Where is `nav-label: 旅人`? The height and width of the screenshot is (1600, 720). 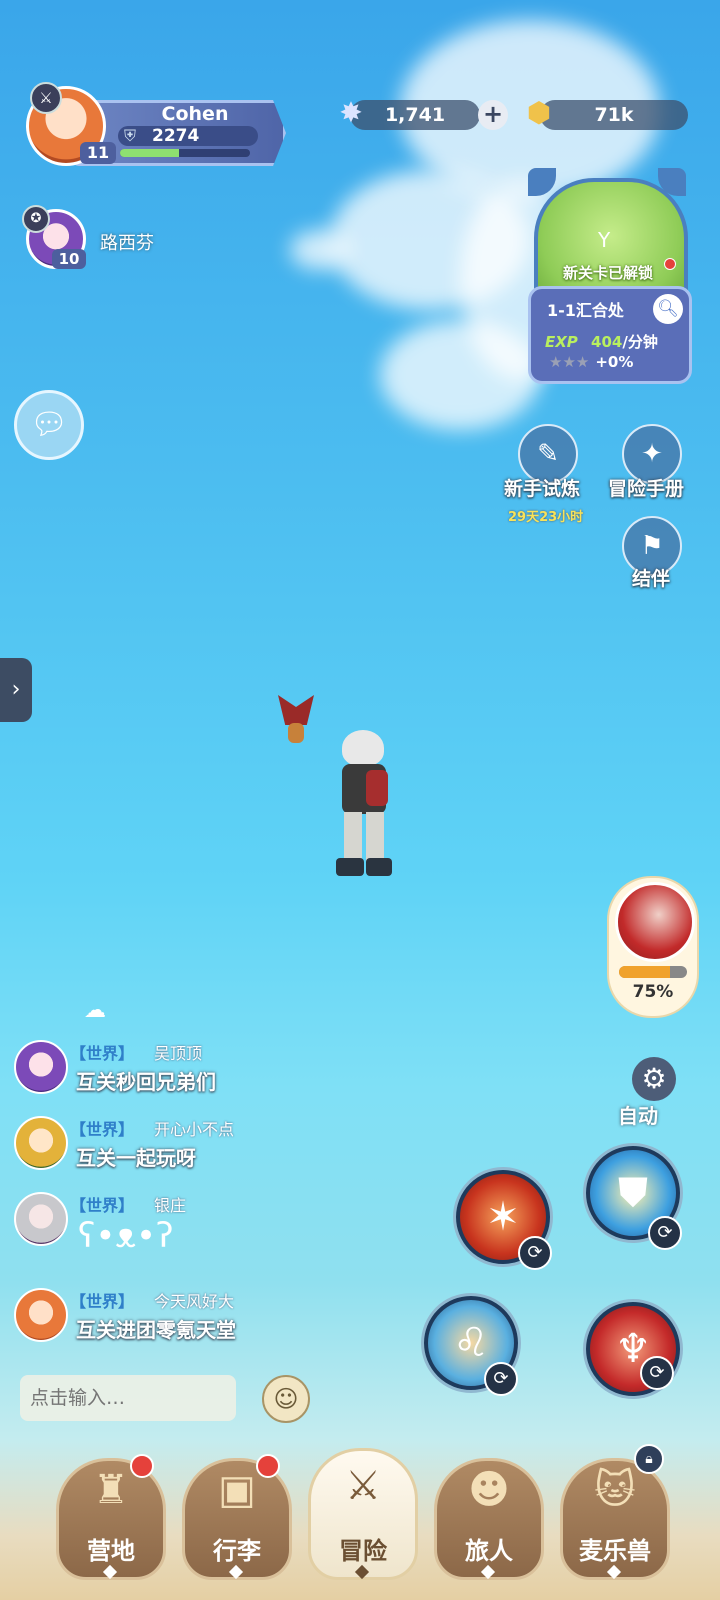
nav-label: 旅人 is located at coordinates (489, 1551).